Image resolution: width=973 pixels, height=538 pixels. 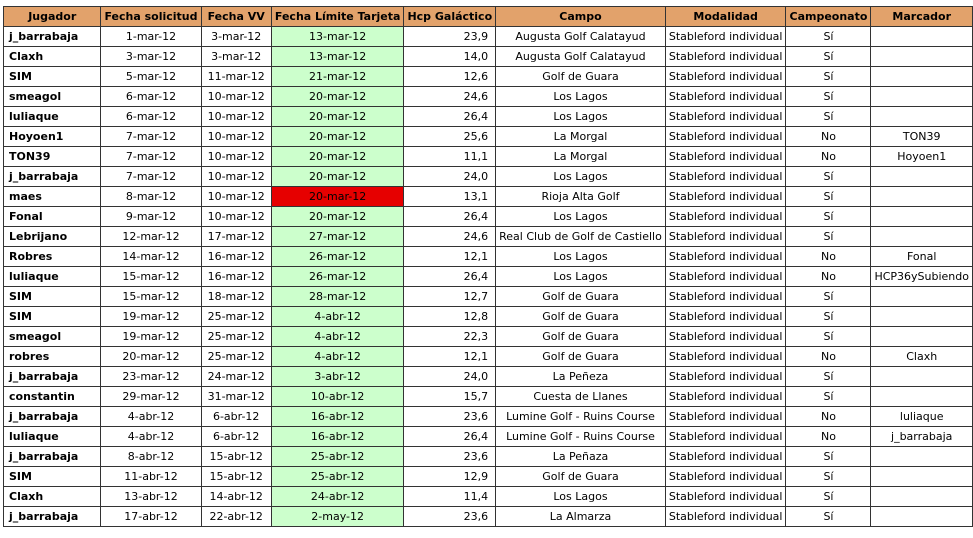 What do you see at coordinates (52, 216) in the screenshot?
I see `cell-jugador: Fonal` at bounding box center [52, 216].